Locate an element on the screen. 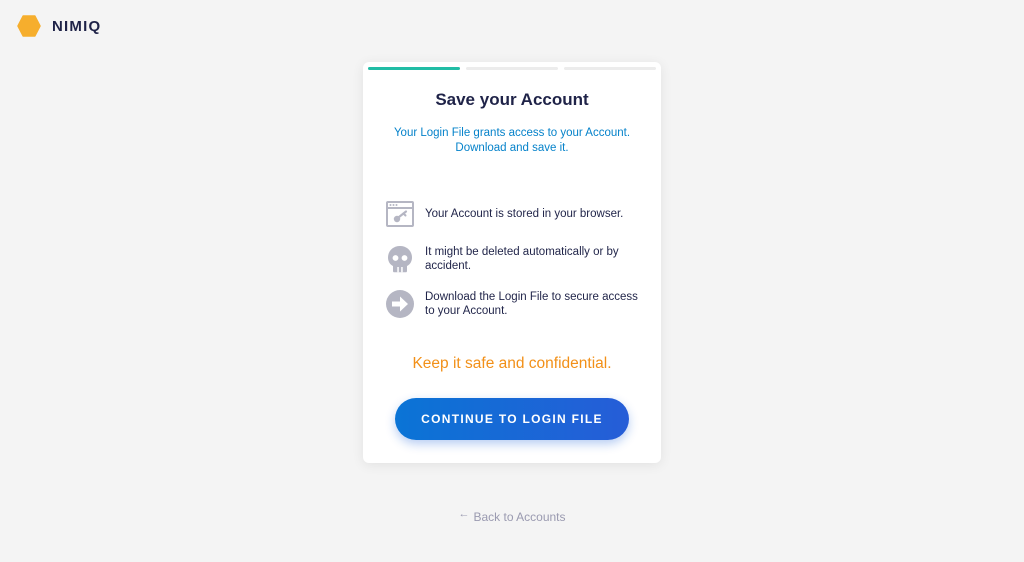 This screenshot has width=1024, height=562. info-item-text: Your Account is stored in your browser. is located at coordinates (524, 213).